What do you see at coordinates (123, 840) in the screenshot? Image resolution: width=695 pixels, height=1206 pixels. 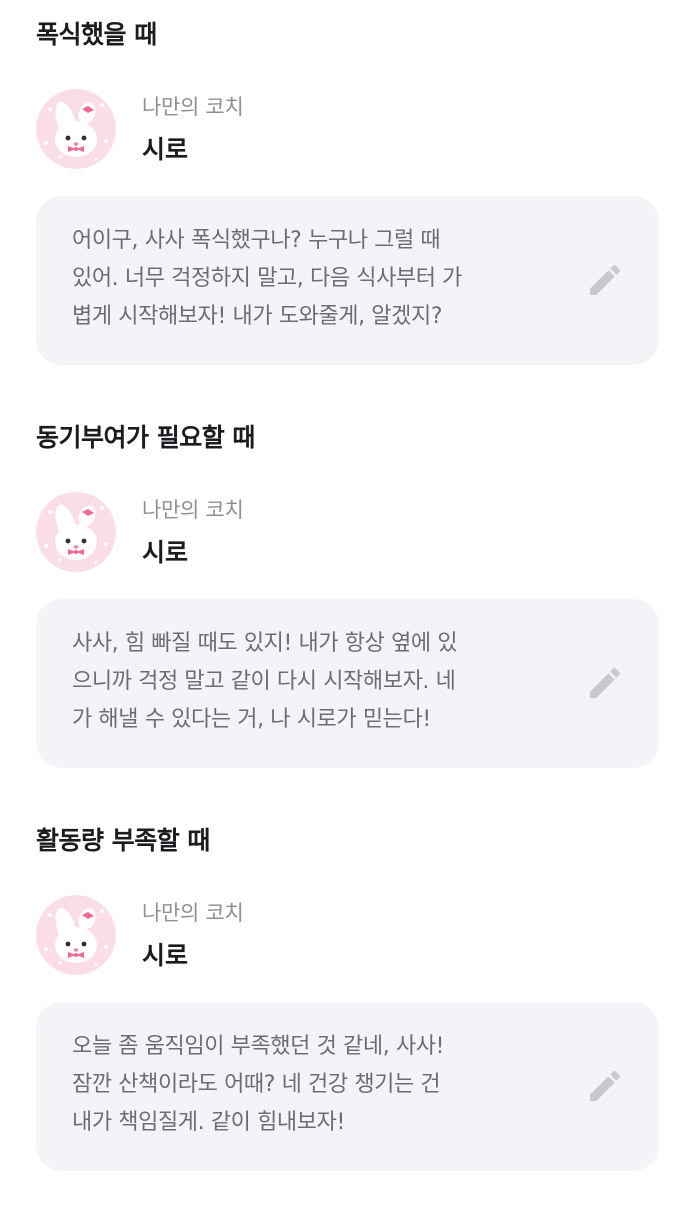 I see `section-title: 활동량 부족할 때` at bounding box center [123, 840].